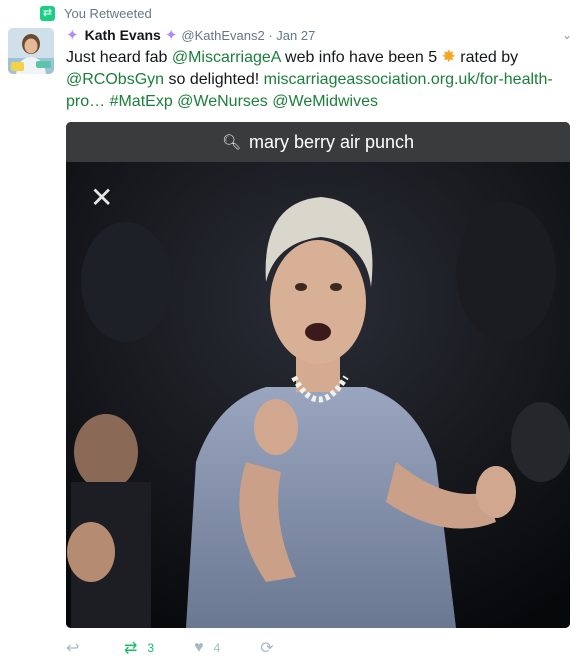 This screenshot has height=658, width=582. Describe the element at coordinates (331, 141) in the screenshot. I see `media-search-text: mary berry air punch` at that location.